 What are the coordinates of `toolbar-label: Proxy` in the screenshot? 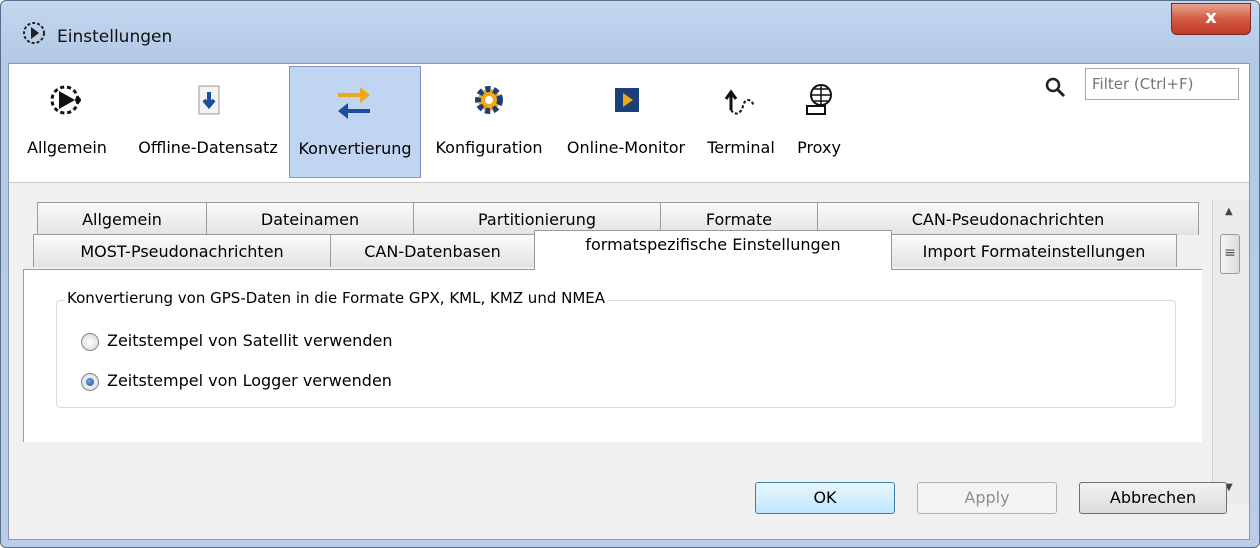 It's located at (819, 147).